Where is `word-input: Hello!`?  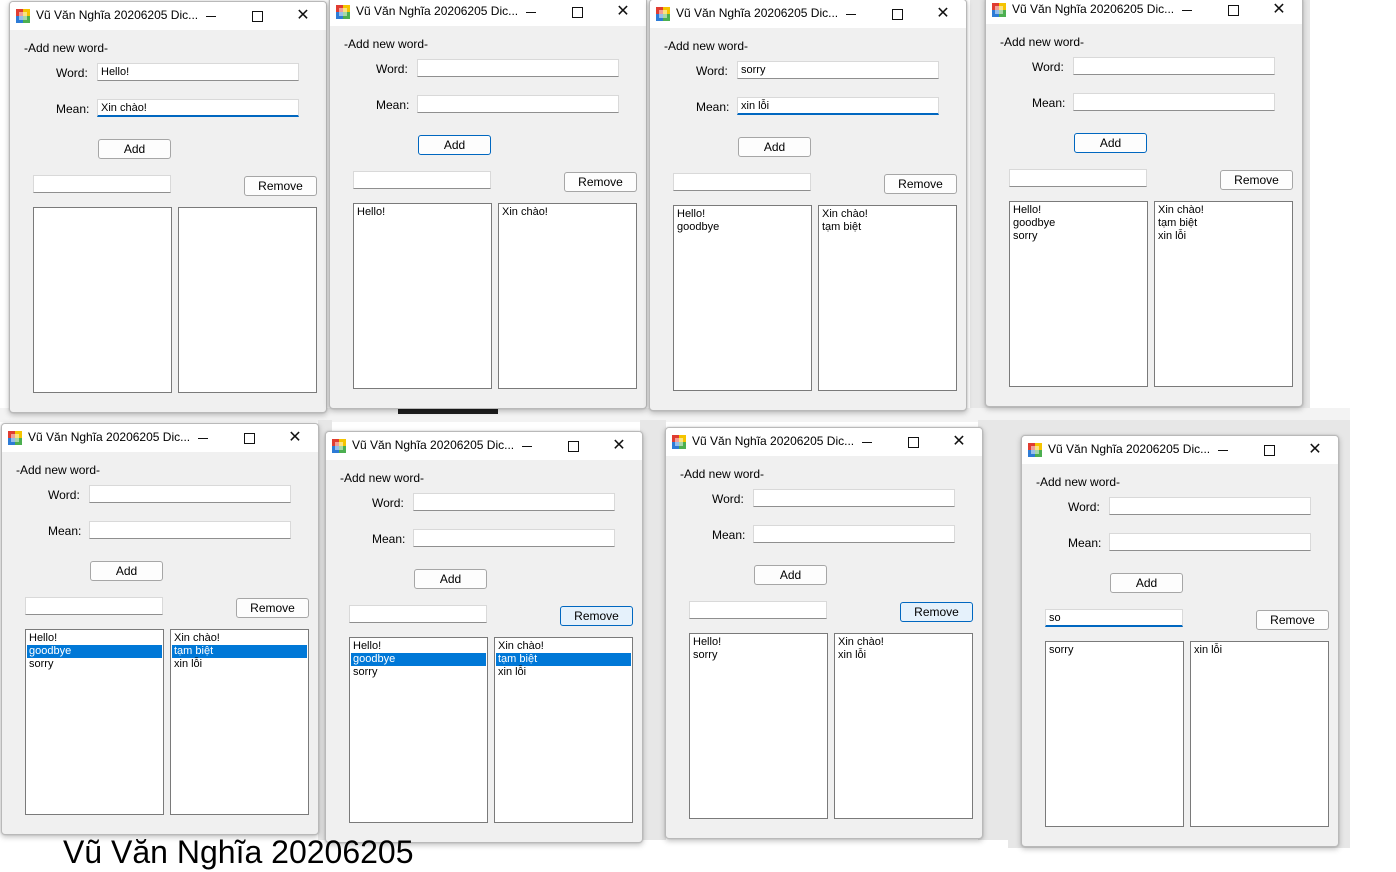
word-input: Hello! is located at coordinates (198, 72).